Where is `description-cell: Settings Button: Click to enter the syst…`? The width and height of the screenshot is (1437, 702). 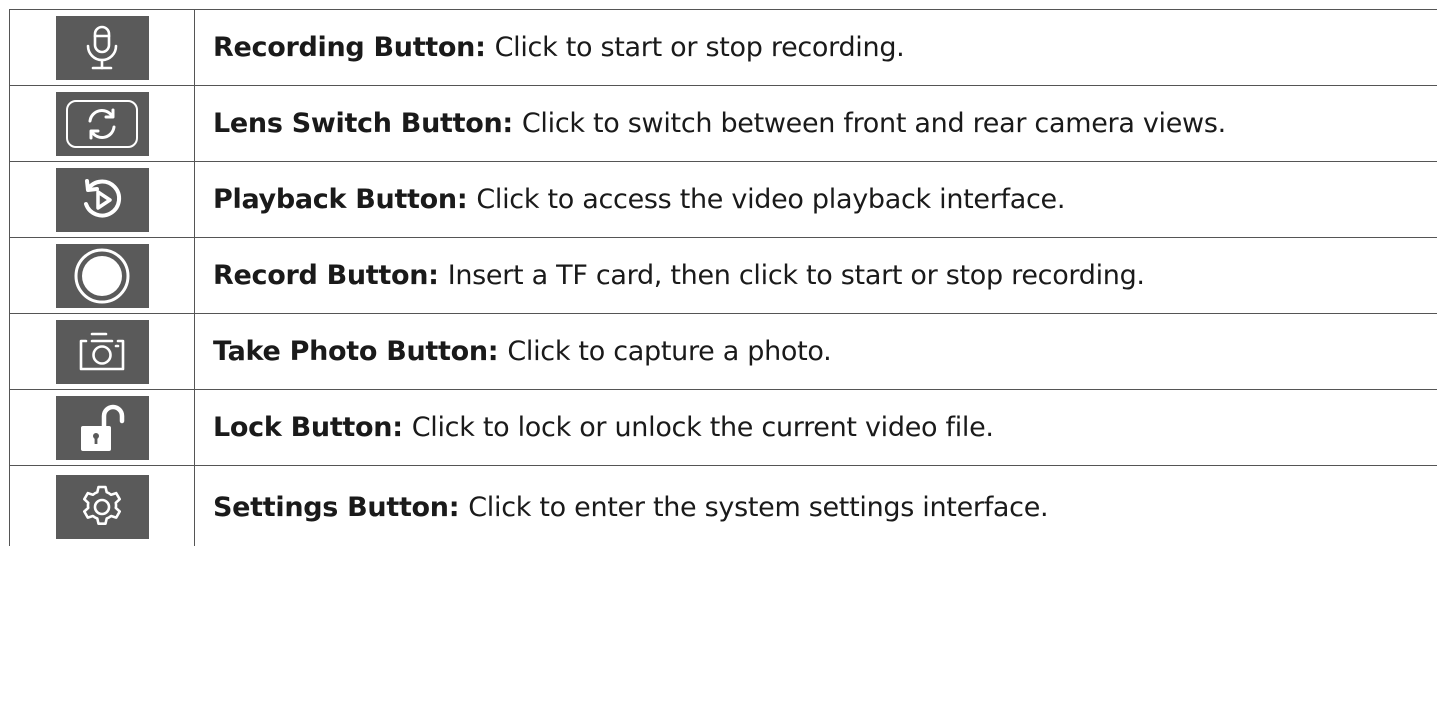 description-cell: Settings Button: Click to enter the syst… is located at coordinates (816, 506).